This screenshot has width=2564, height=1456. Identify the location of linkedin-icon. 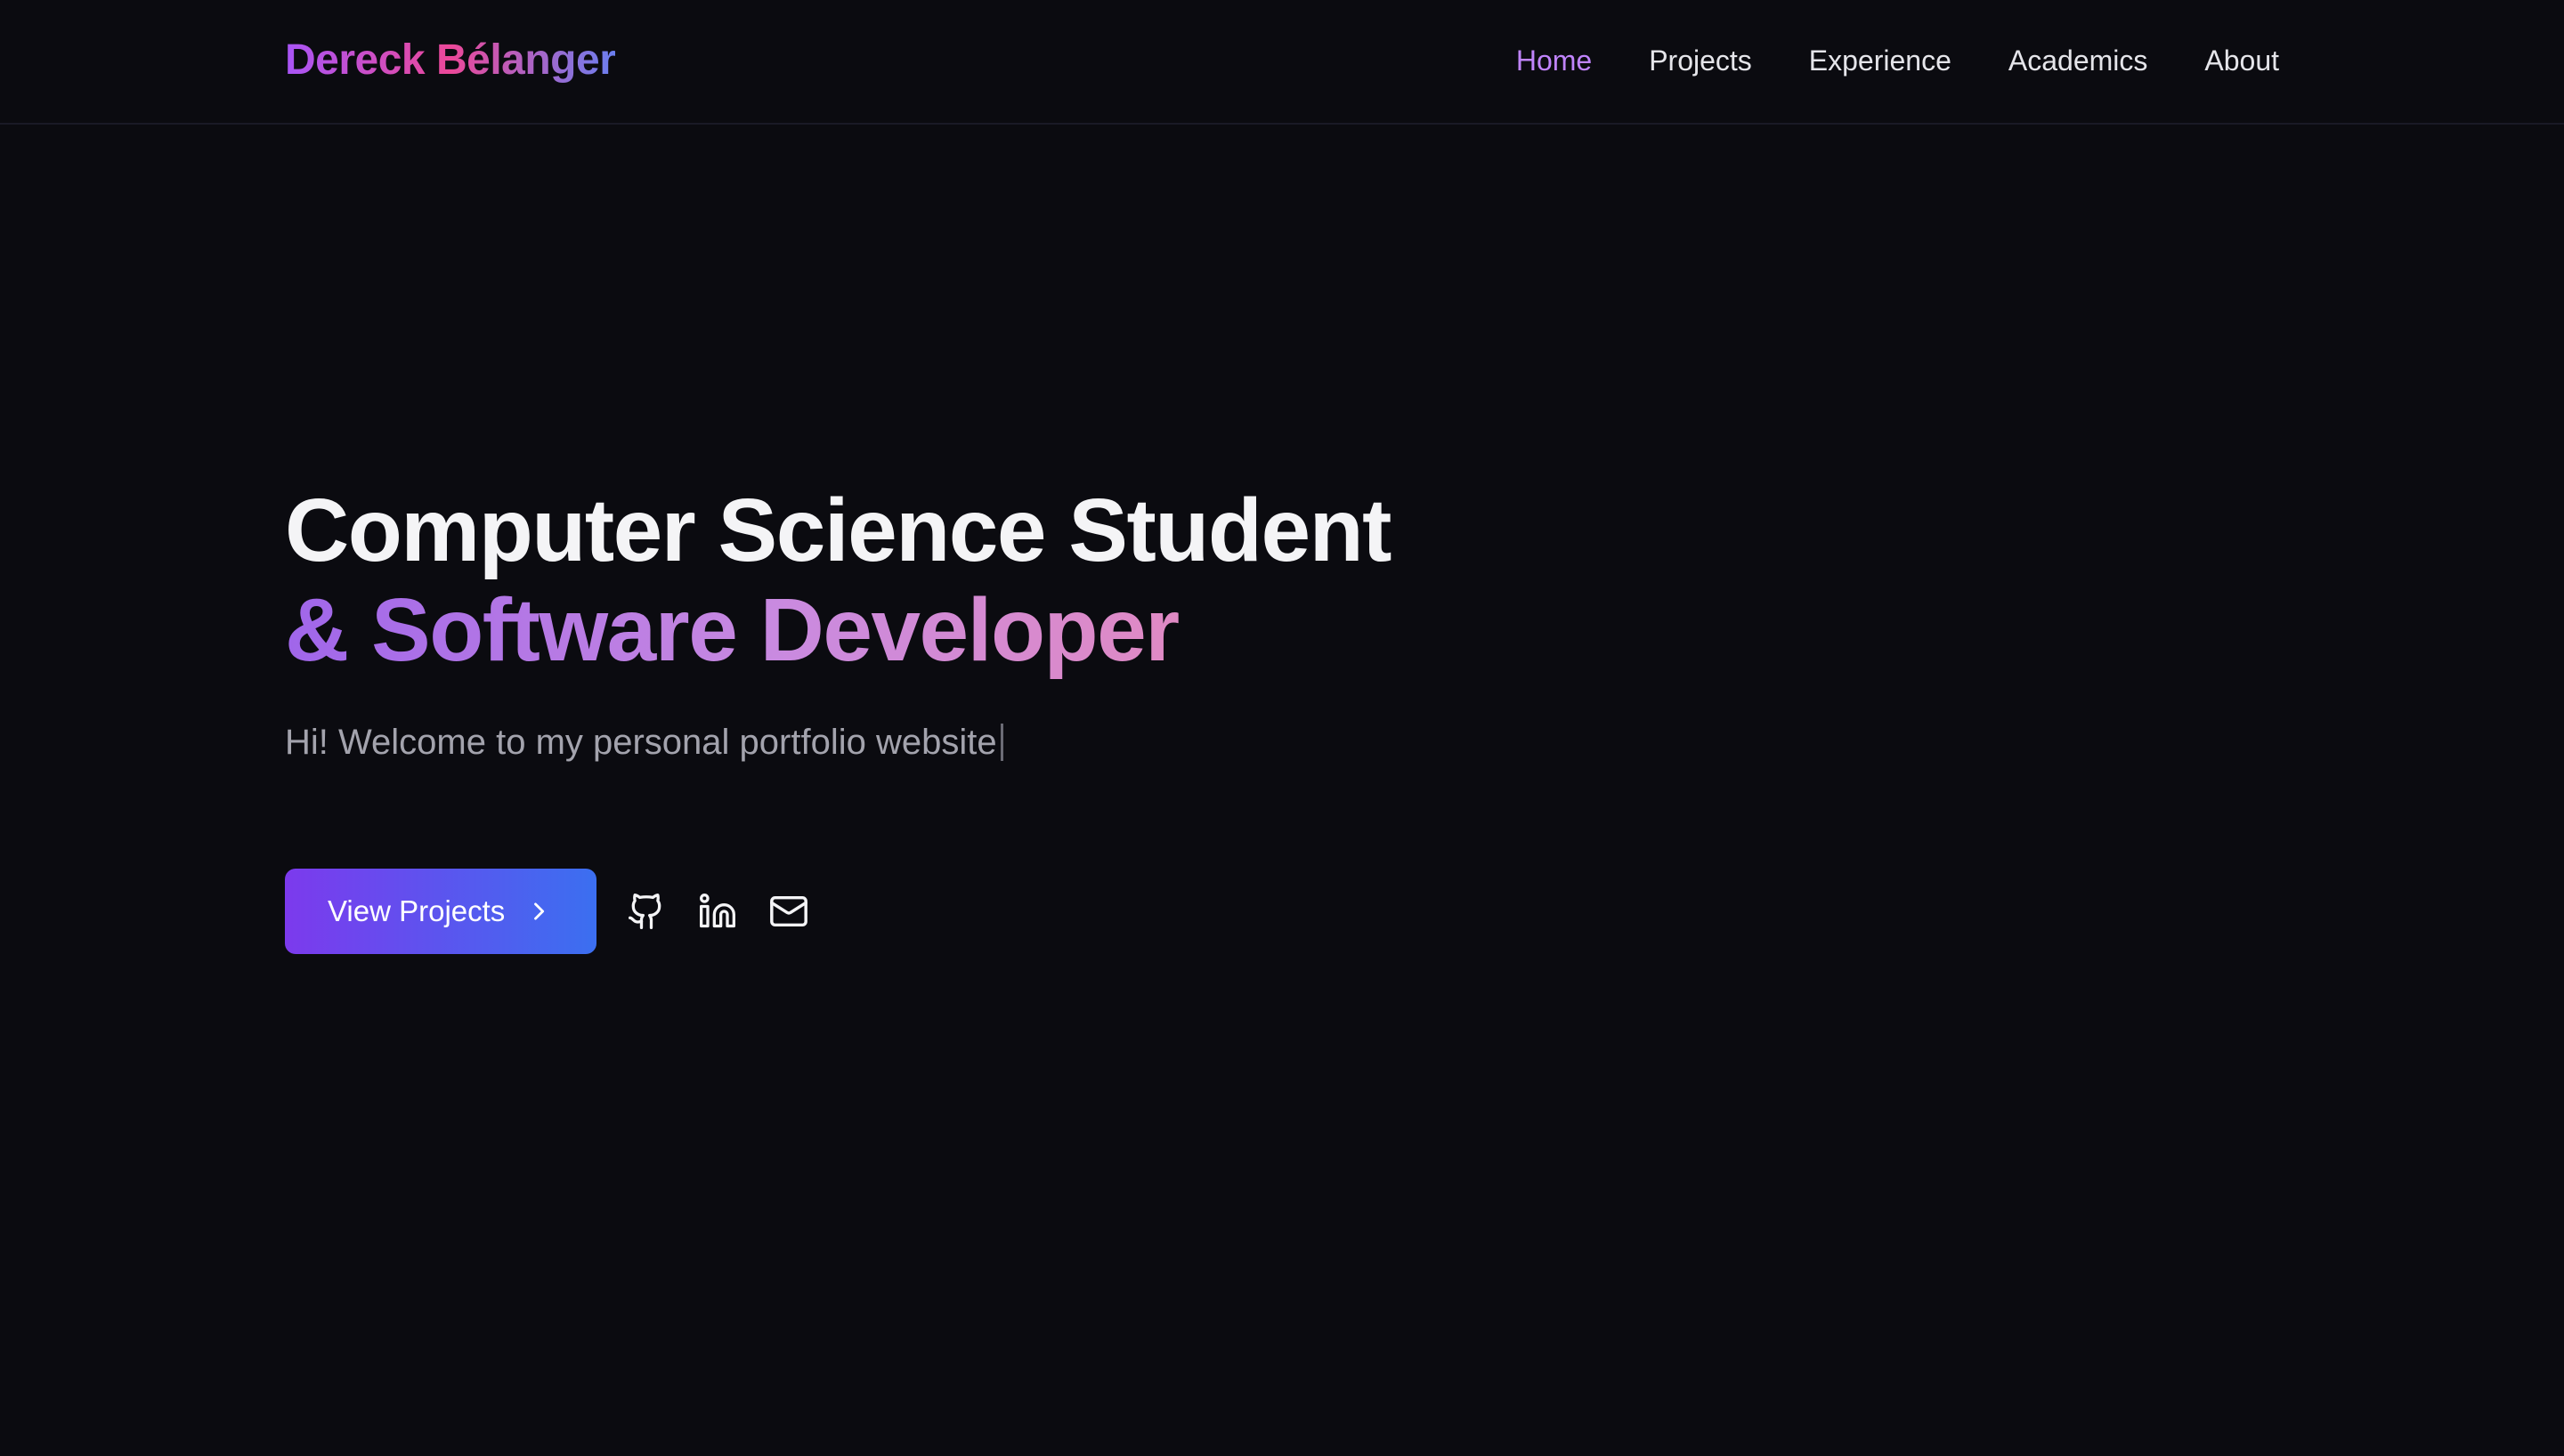
(717, 911).